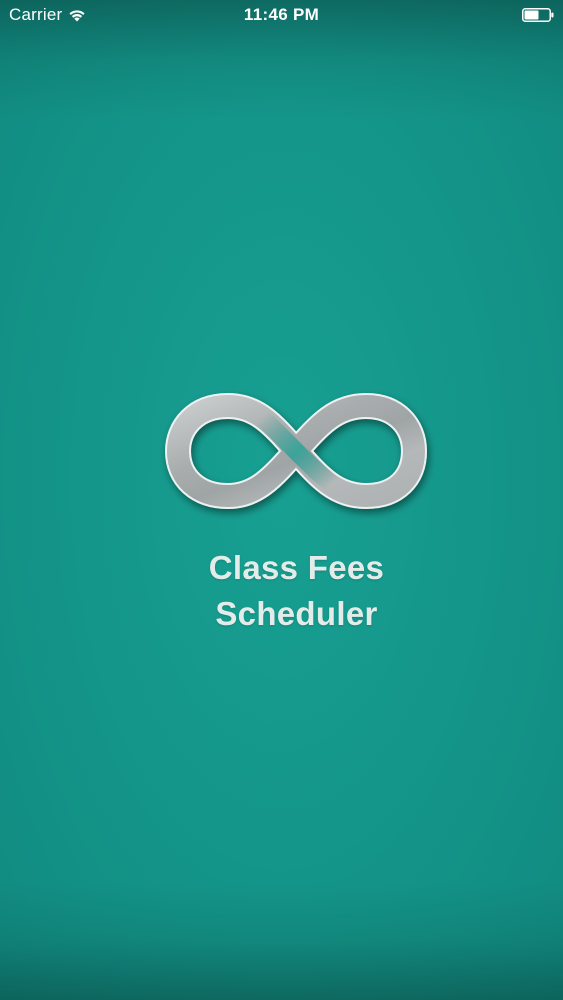  What do you see at coordinates (538, 15) in the screenshot?
I see `battery-icon` at bounding box center [538, 15].